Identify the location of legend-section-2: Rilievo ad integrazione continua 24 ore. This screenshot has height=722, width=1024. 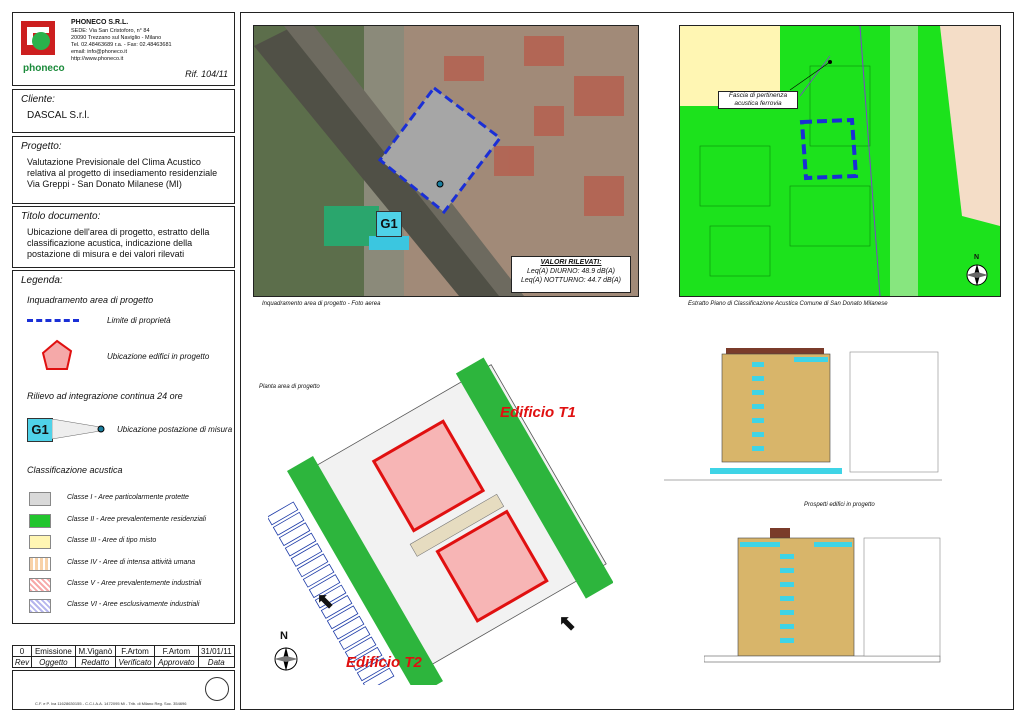
(105, 396).